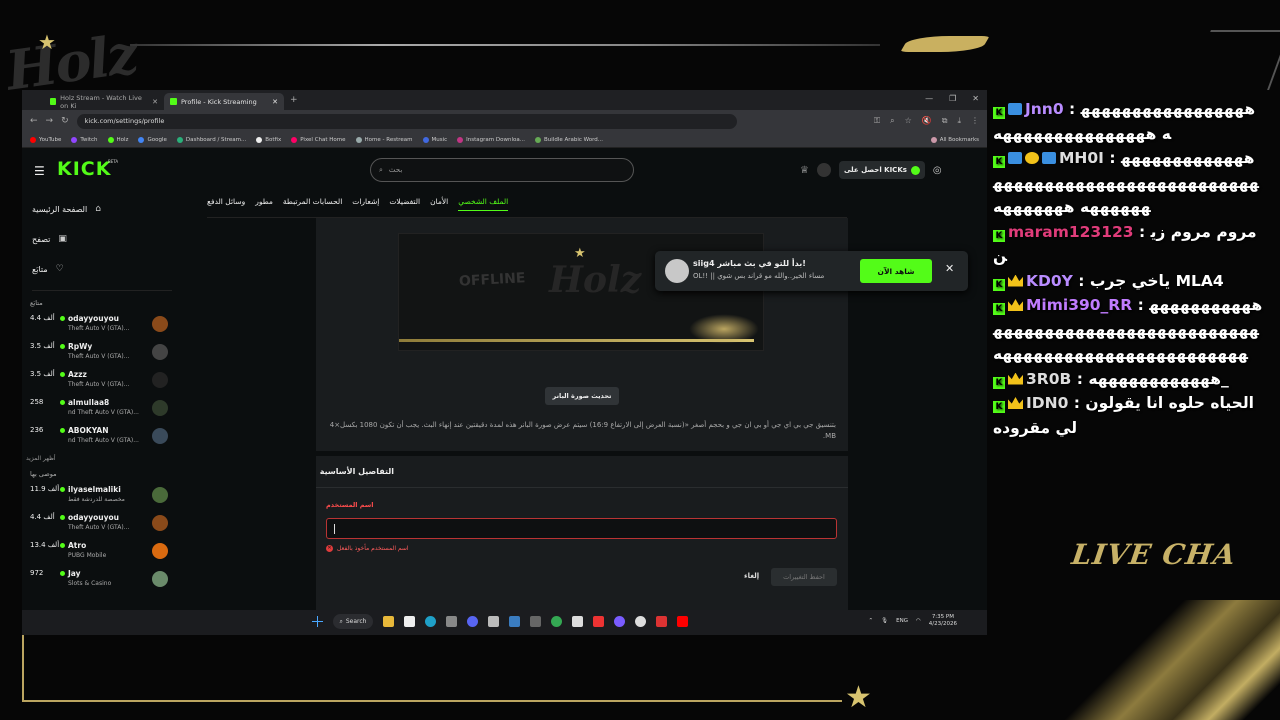 The image size is (1280, 720). What do you see at coordinates (388, 621) in the screenshot?
I see `file-explorer-icon` at bounding box center [388, 621].